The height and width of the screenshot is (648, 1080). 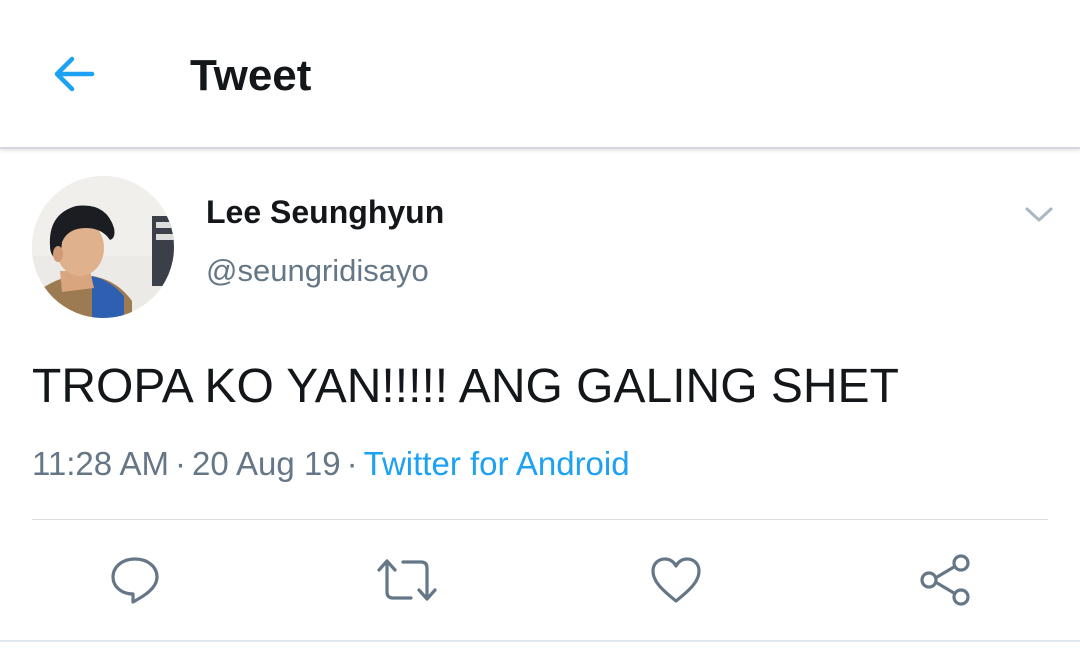 I want to click on tweet-time: 11:28 AM, so click(x=100, y=463).